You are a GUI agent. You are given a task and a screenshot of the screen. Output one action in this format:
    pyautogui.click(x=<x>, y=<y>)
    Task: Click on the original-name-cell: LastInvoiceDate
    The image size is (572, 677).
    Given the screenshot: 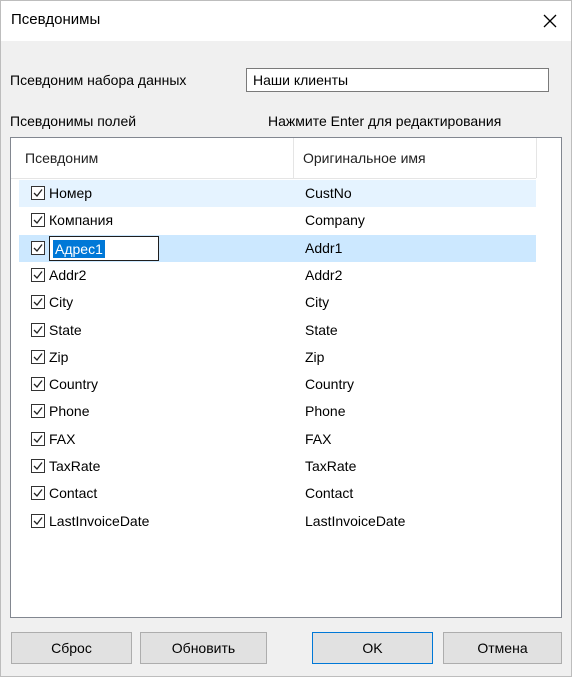 What is the action you would take?
    pyautogui.click(x=355, y=520)
    